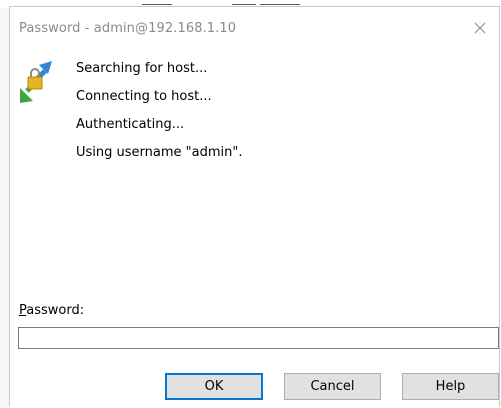  I want to click on close-button, so click(480, 28).